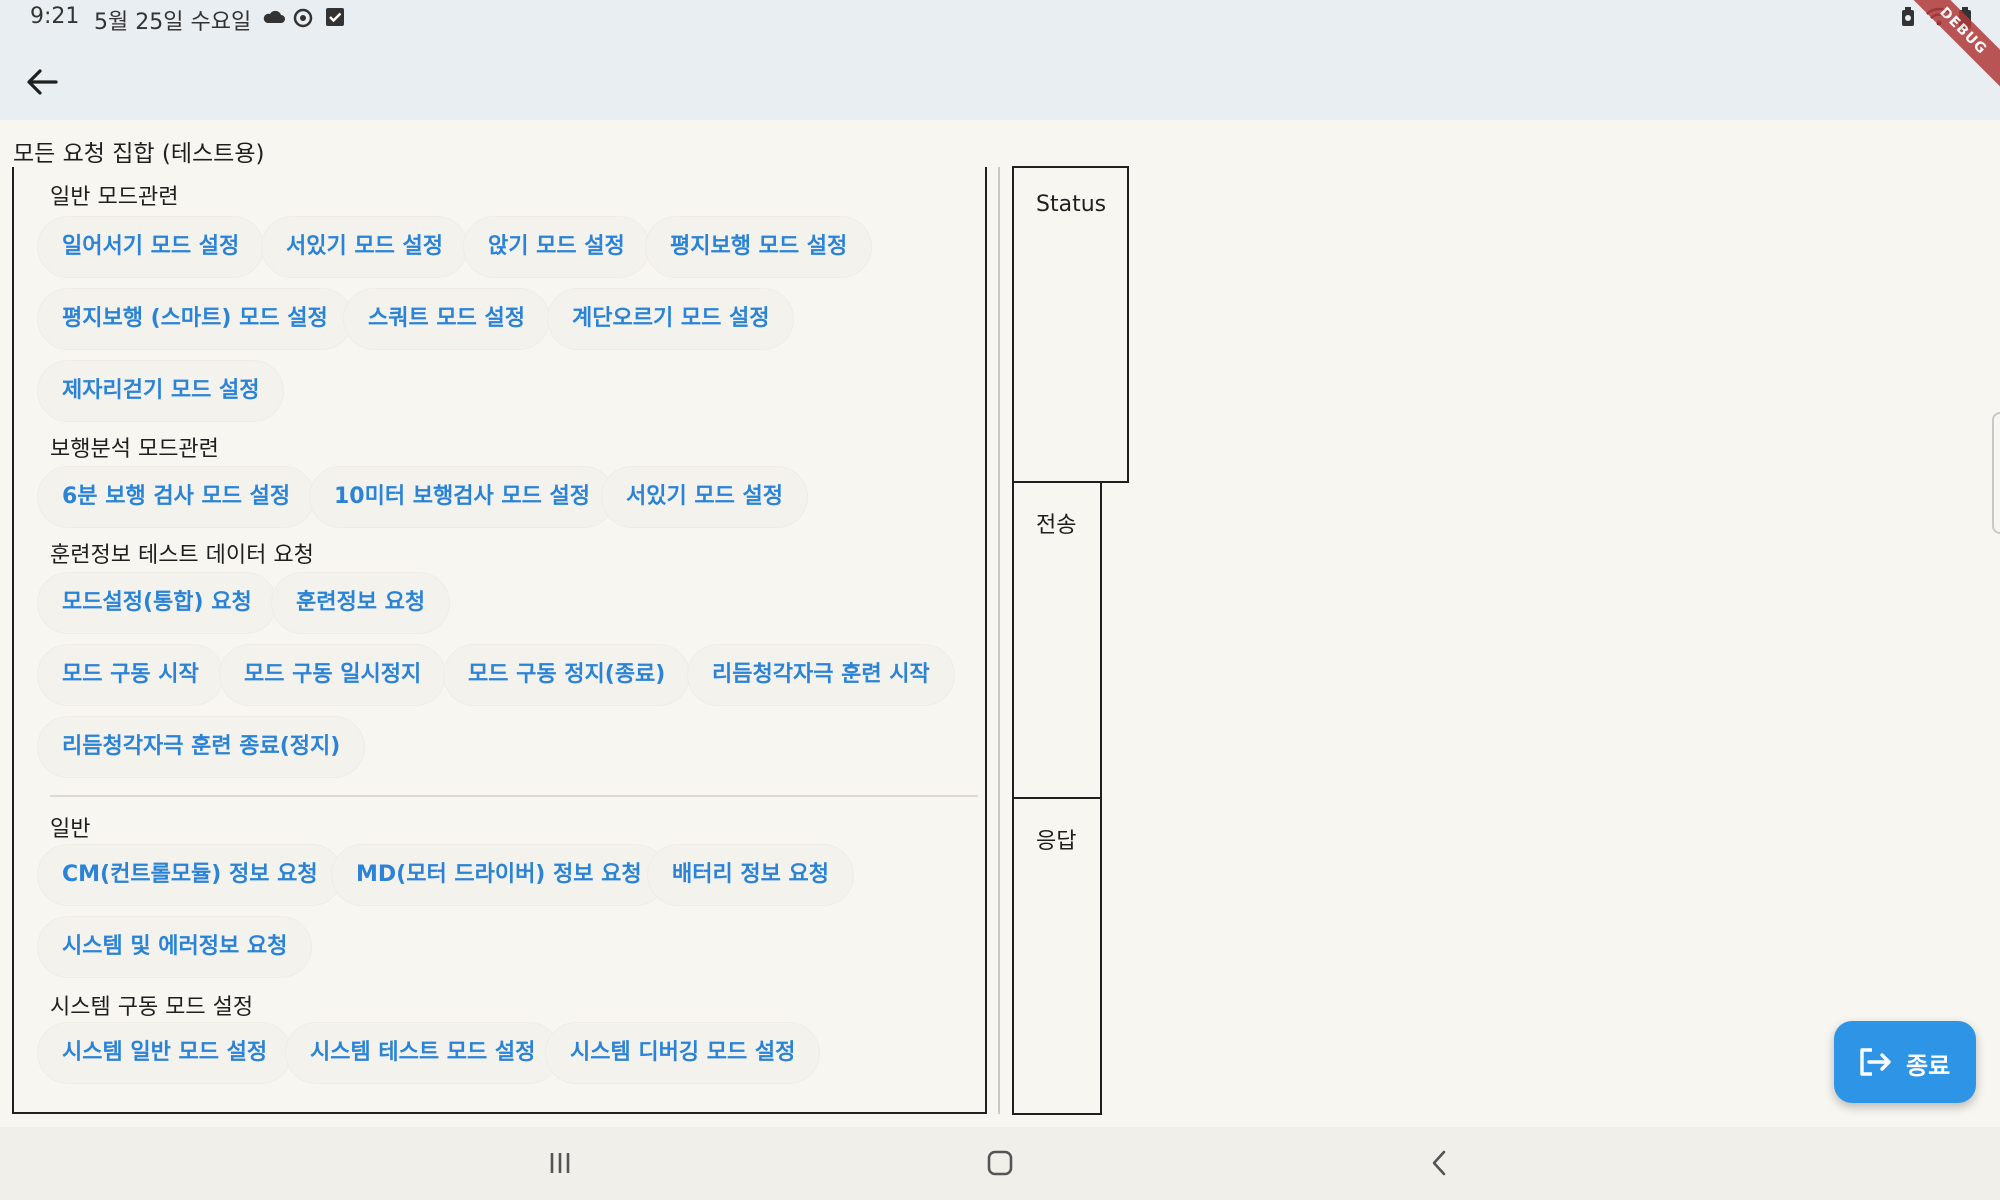 The width and height of the screenshot is (2000, 1200). I want to click on send-panel-label: 전송, so click(1056, 525).